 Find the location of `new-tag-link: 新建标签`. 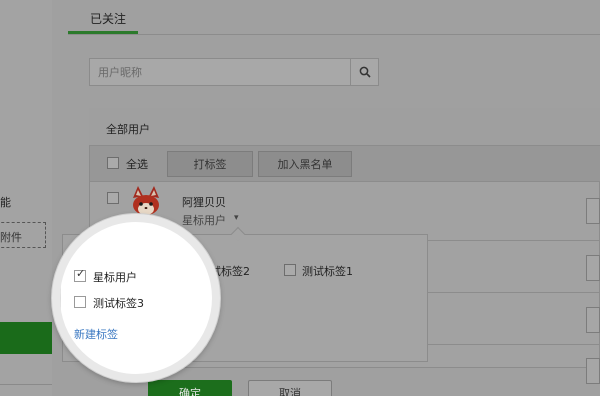

new-tag-link: 新建标签 is located at coordinates (96, 334).